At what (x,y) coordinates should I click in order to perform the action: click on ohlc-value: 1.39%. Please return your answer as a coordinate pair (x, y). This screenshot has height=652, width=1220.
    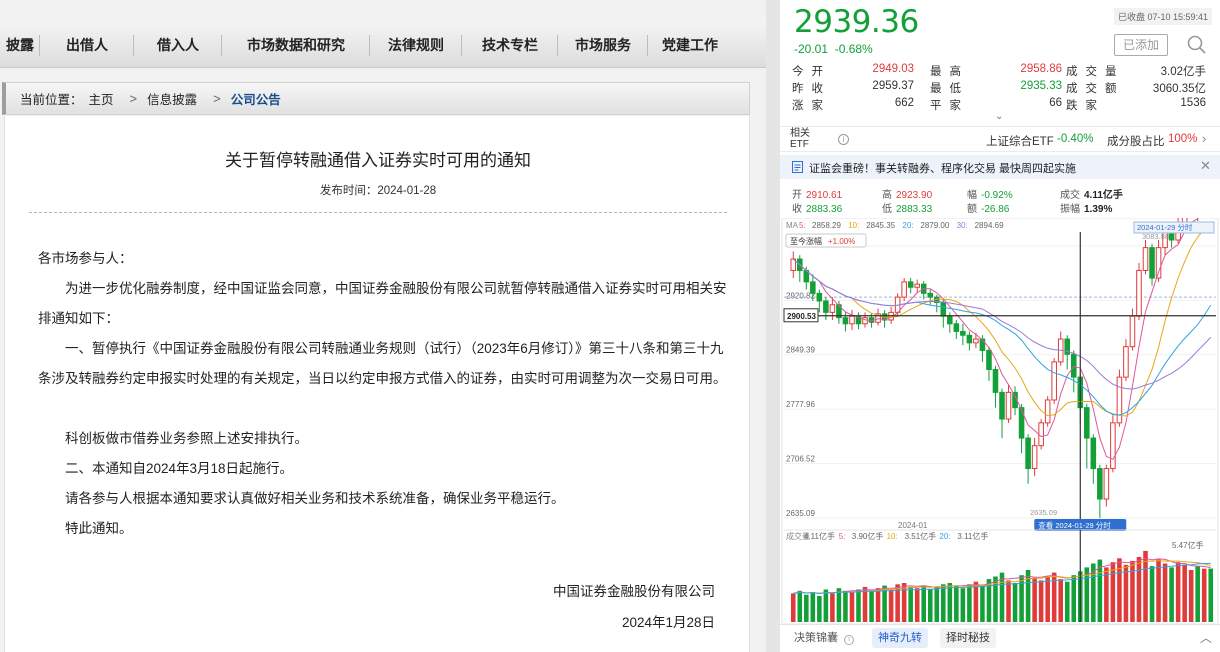
    Looking at the image, I should click on (1098, 209).